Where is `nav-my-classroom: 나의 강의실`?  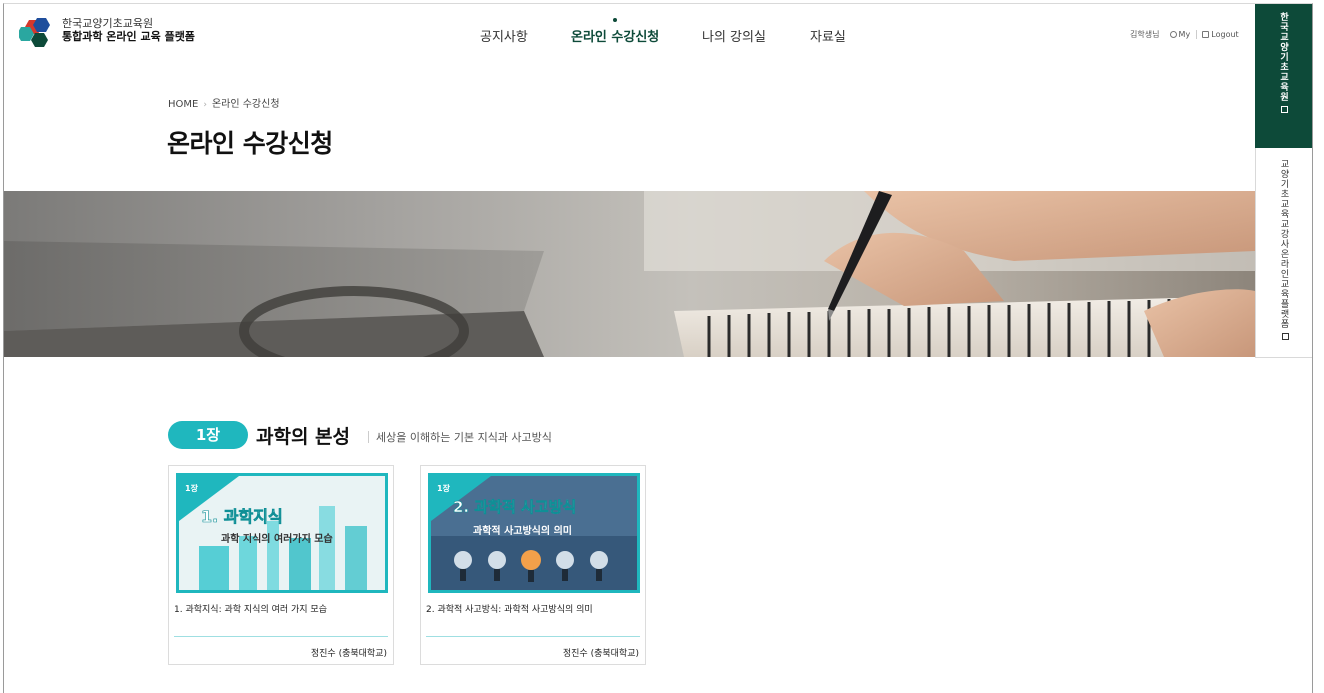 nav-my-classroom: 나의 강의실 is located at coordinates (734, 35).